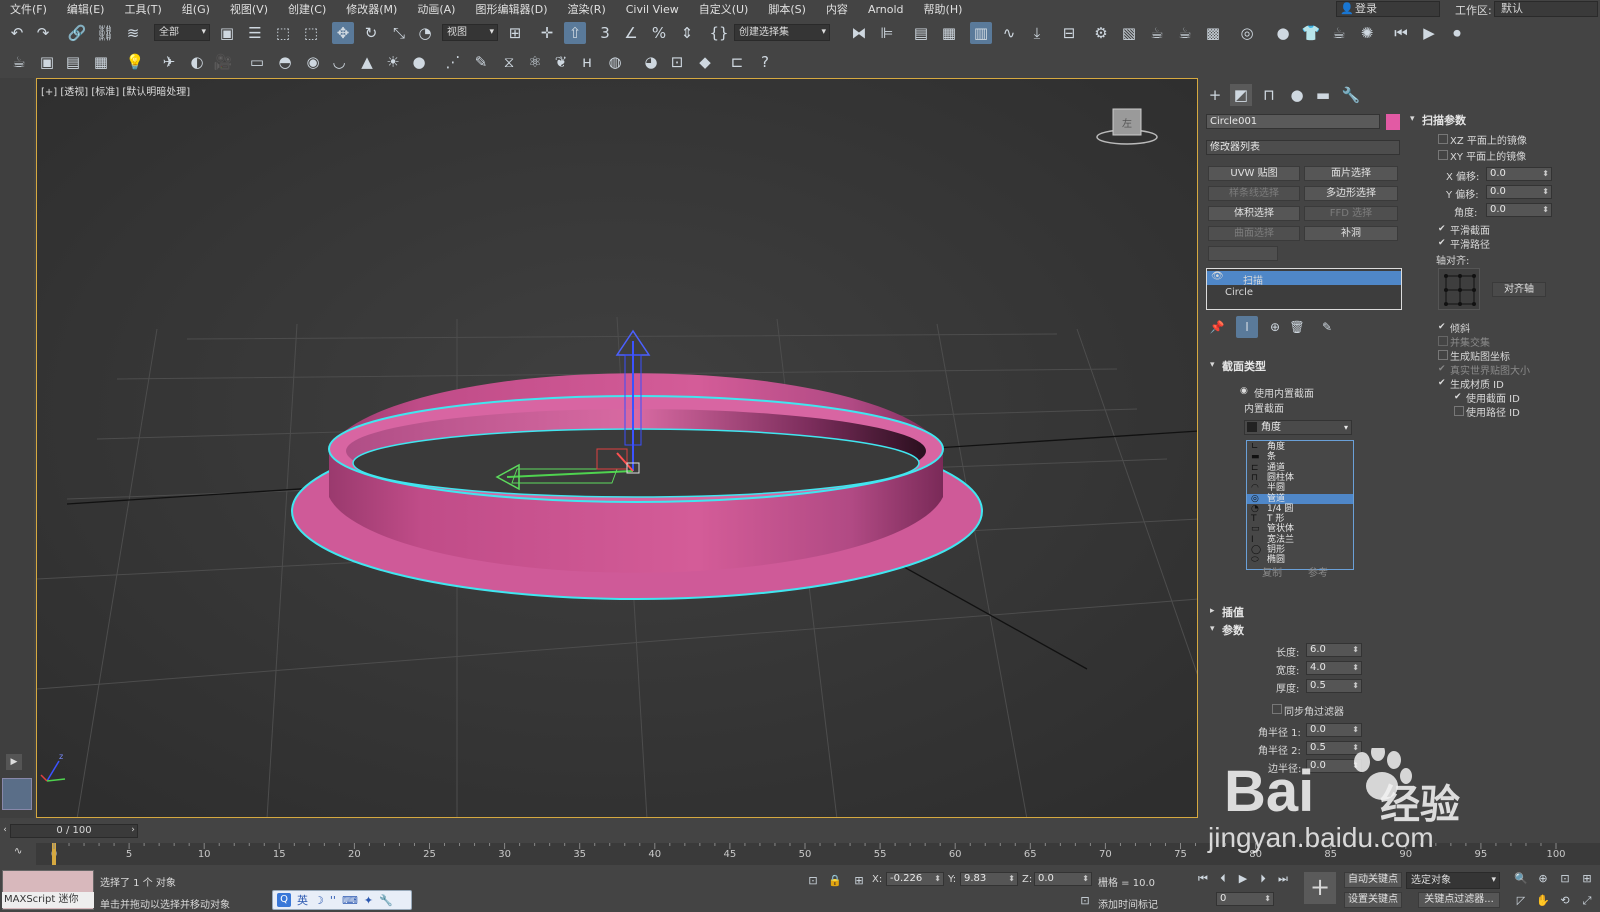  Describe the element at coordinates (257, 62) in the screenshot. I see `plane-icon: ▭` at that location.